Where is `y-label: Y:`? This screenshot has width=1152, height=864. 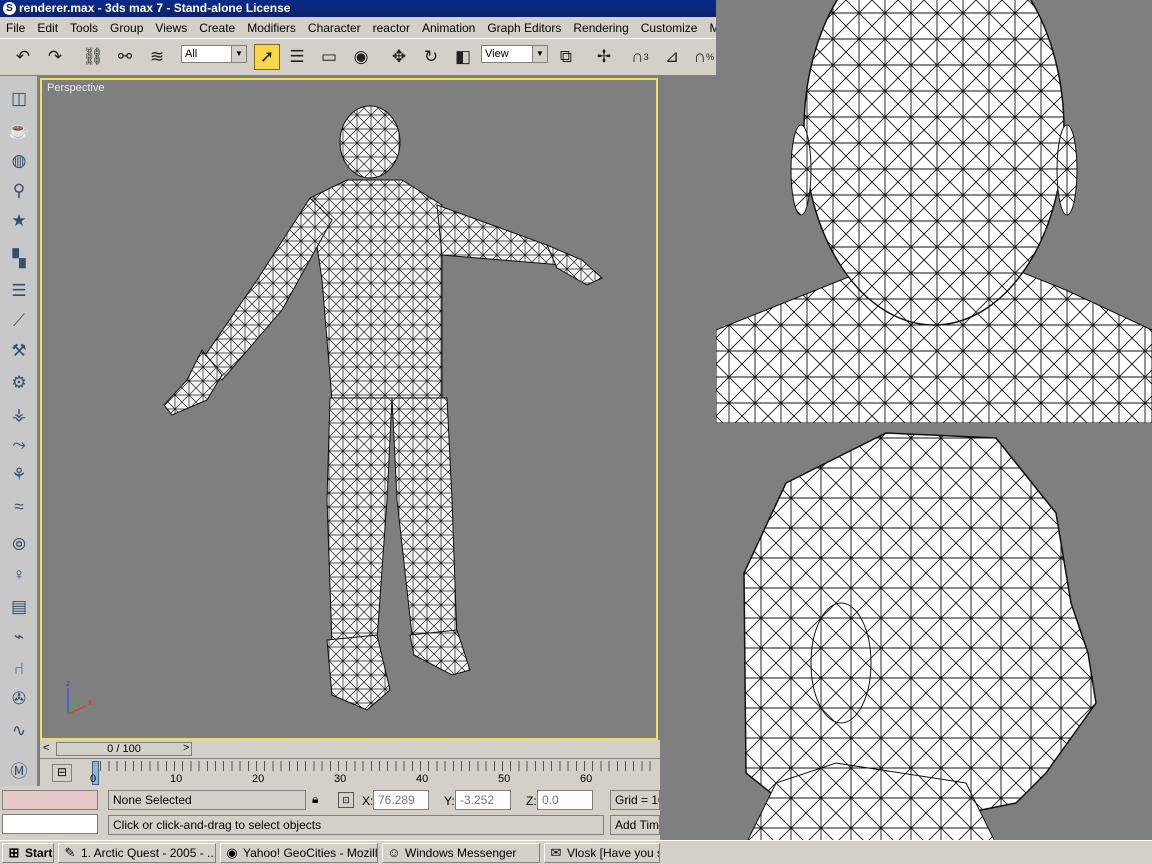 y-label: Y: is located at coordinates (449, 801).